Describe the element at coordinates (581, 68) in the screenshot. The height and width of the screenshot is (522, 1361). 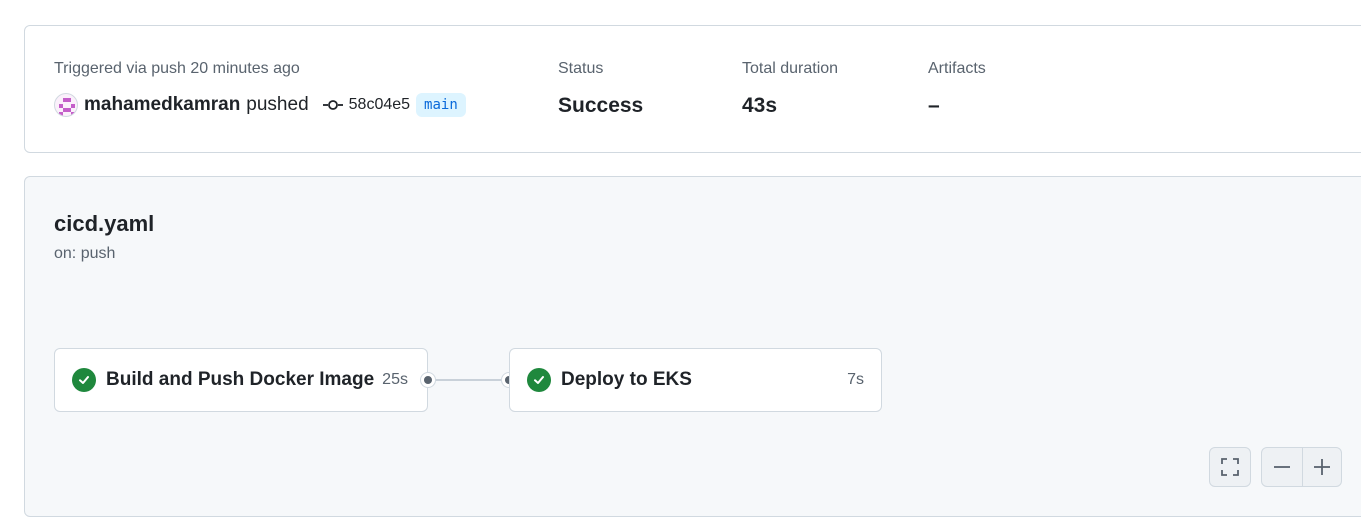
I see `status-label: Status` at that location.